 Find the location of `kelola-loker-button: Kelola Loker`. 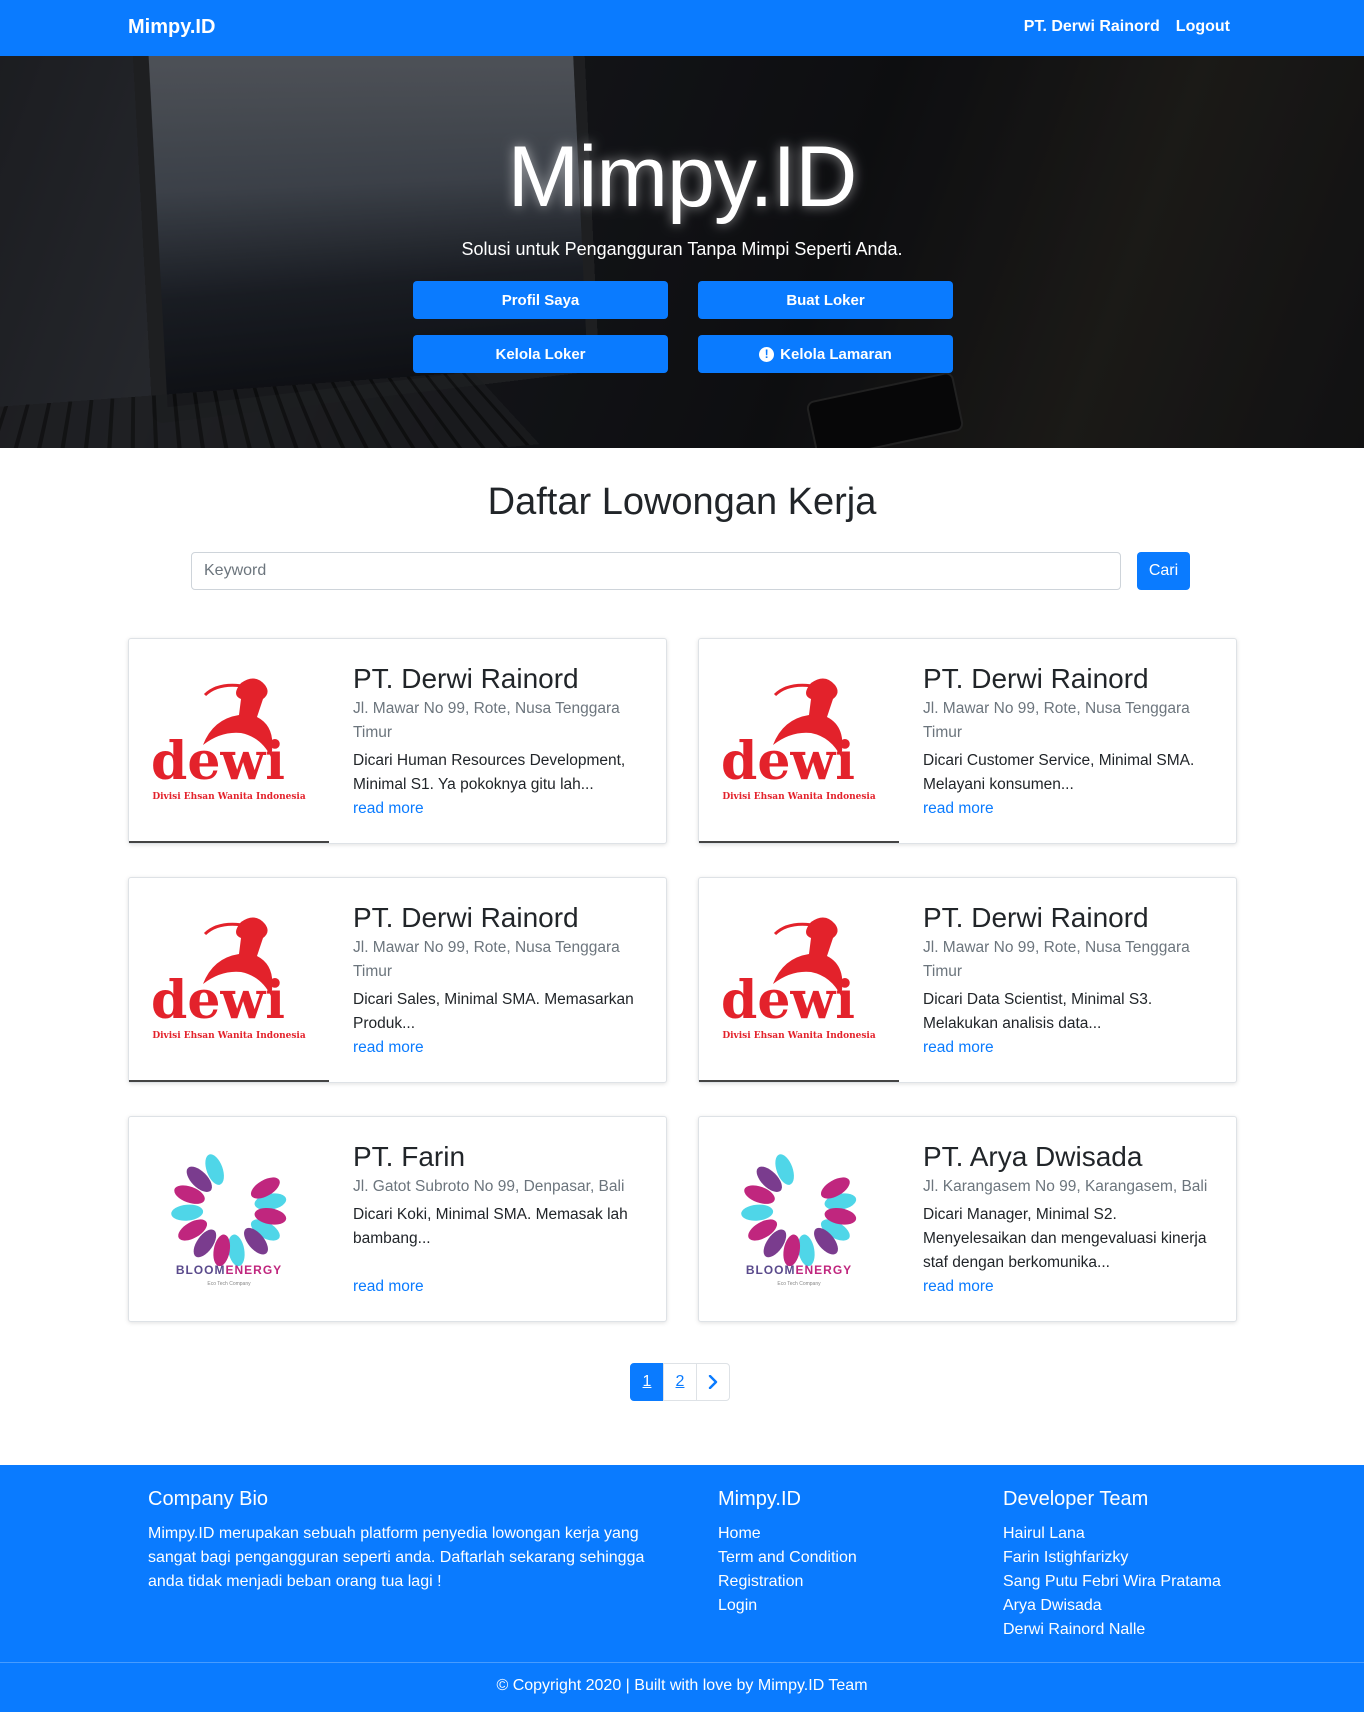

kelola-loker-button: Kelola Loker is located at coordinates (540, 354).